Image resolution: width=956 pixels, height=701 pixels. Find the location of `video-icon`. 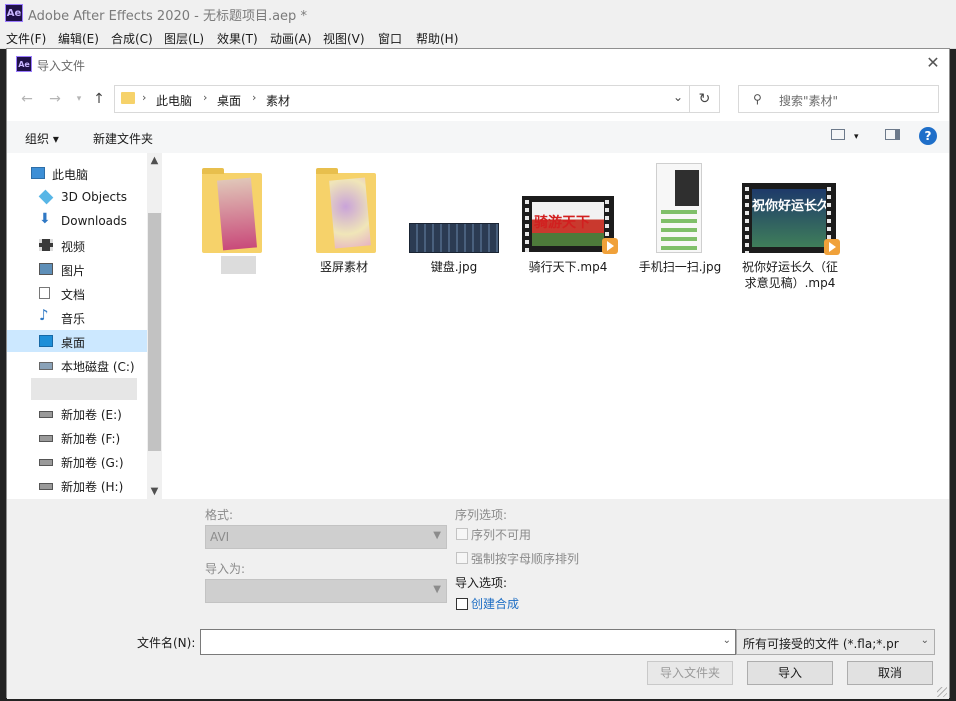

video-icon is located at coordinates (46, 245).